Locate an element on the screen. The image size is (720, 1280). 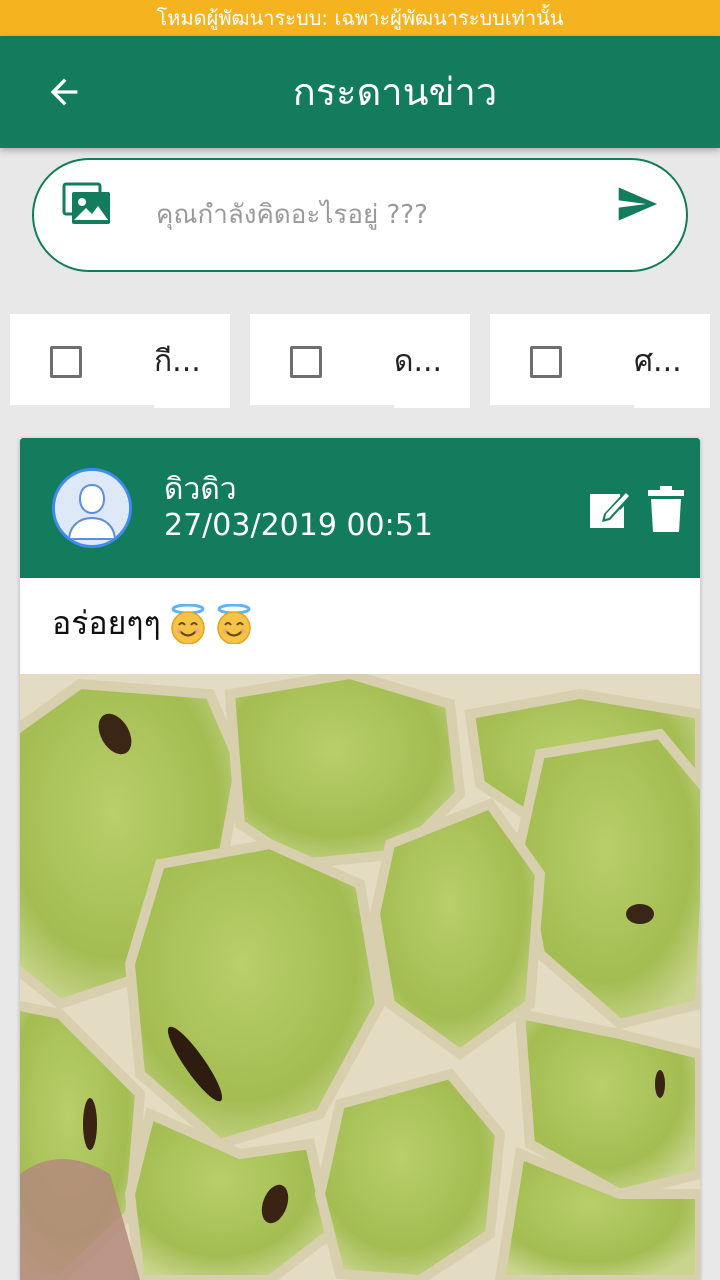
compose-box is located at coordinates (360, 215).